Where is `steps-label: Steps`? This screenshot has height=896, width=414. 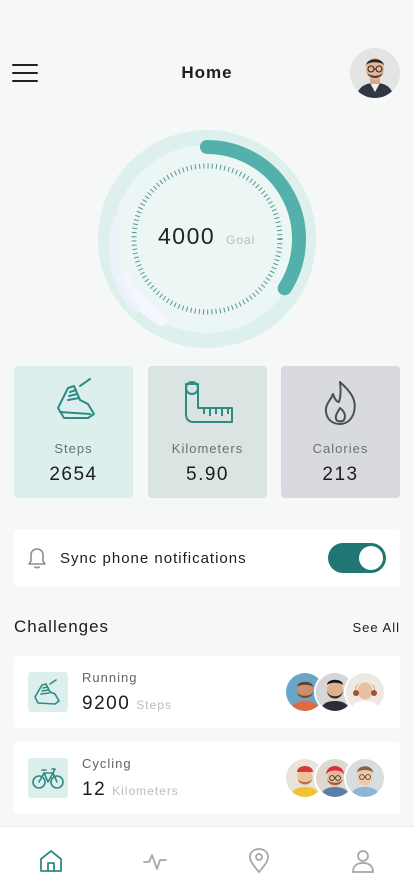
steps-label: Steps is located at coordinates (73, 448).